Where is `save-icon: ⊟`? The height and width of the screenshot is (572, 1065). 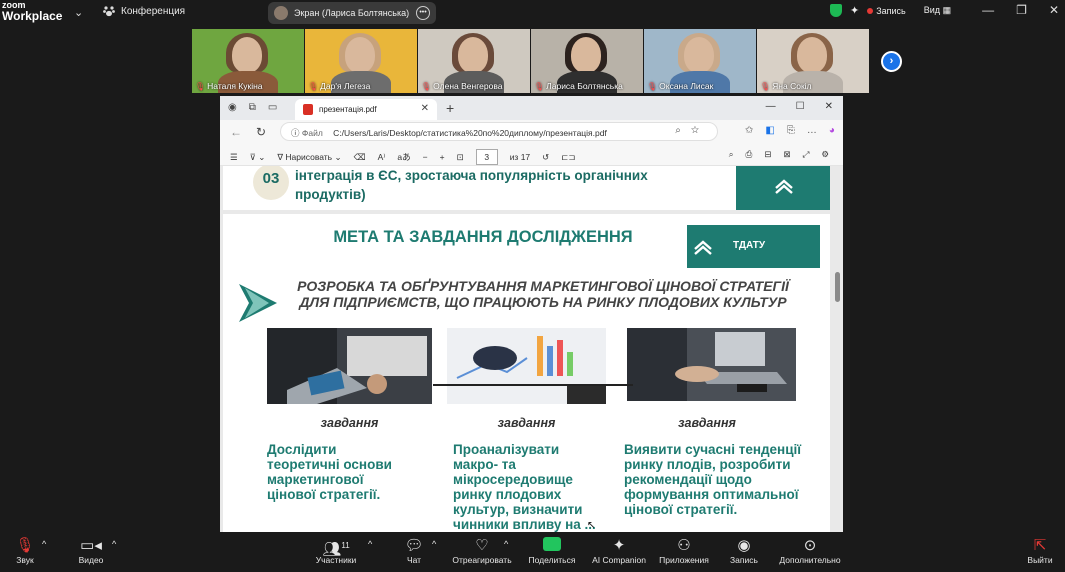
save-icon: ⊟ is located at coordinates (767, 154).